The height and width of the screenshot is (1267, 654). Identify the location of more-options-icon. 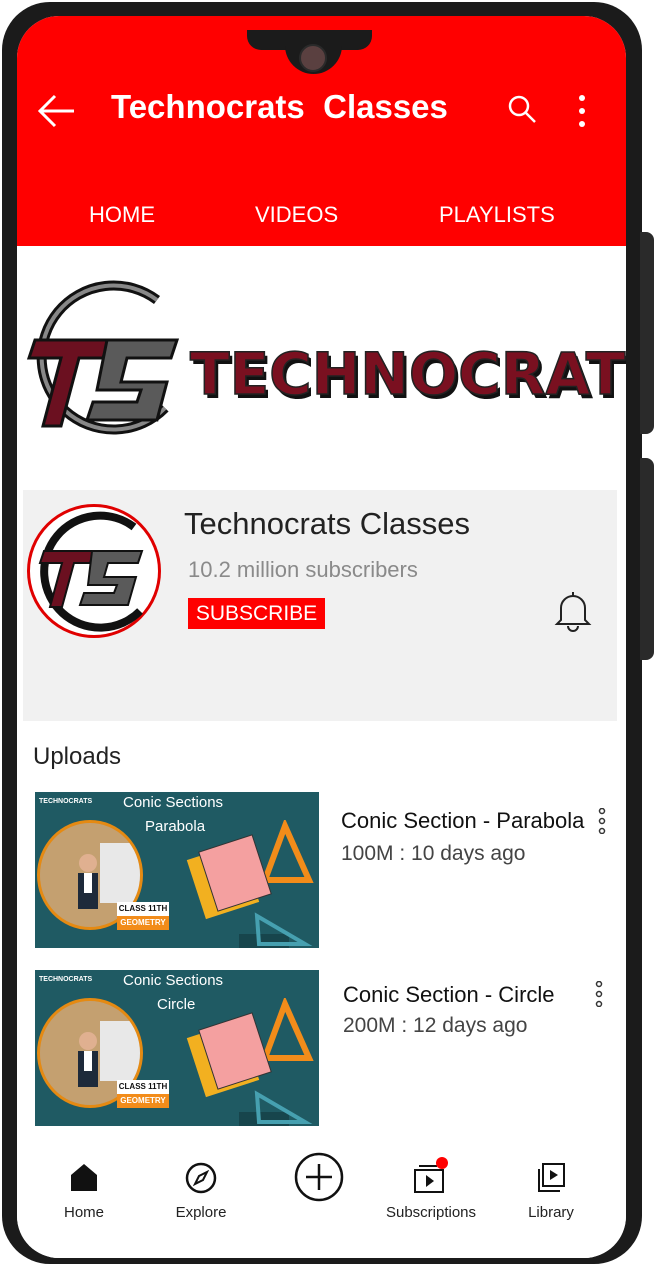
(582, 111).